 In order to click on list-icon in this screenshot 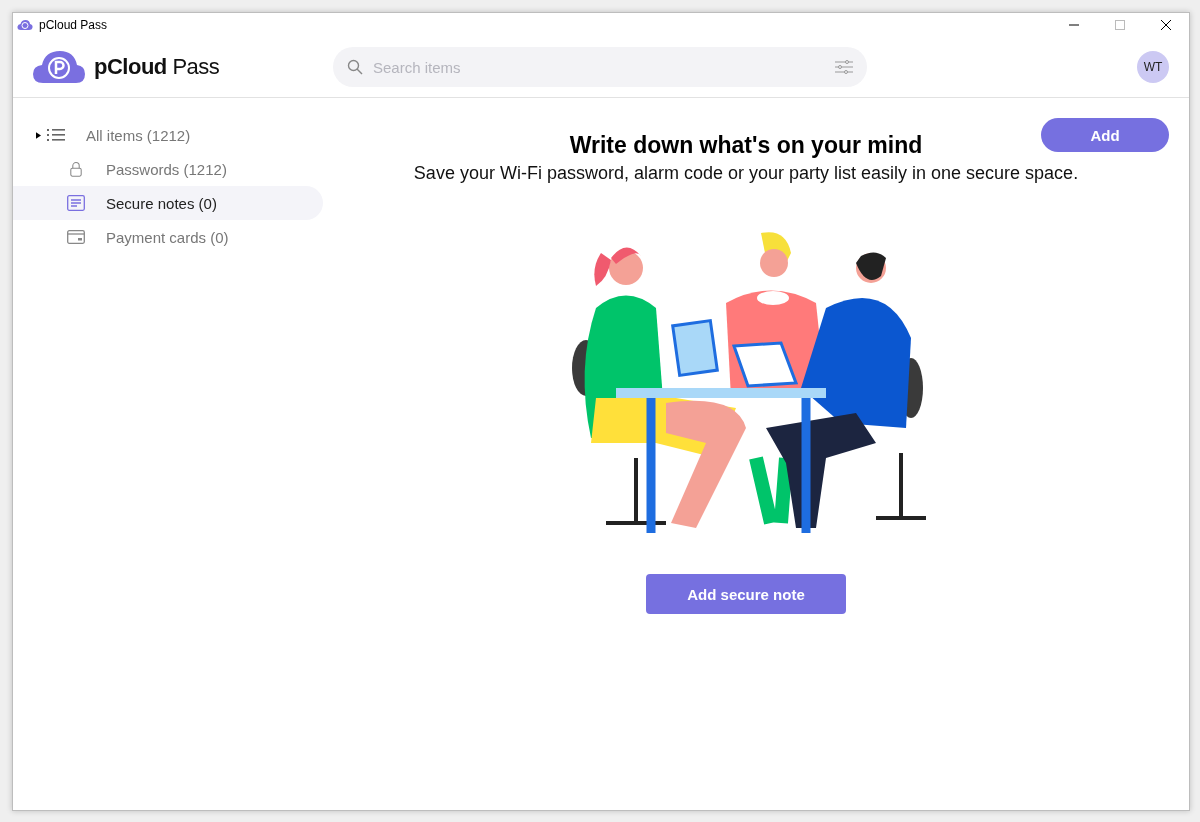, I will do `click(56, 135)`.